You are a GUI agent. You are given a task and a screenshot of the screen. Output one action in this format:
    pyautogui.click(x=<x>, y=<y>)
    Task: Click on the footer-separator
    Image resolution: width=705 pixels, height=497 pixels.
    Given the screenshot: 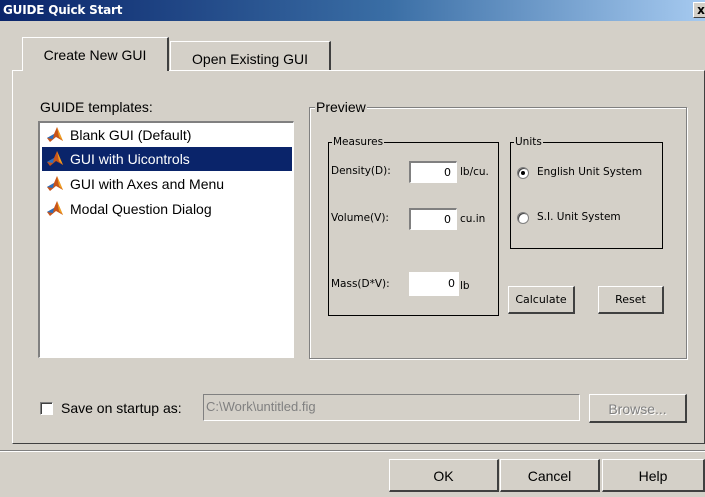 What is the action you would take?
    pyautogui.click(x=352, y=451)
    